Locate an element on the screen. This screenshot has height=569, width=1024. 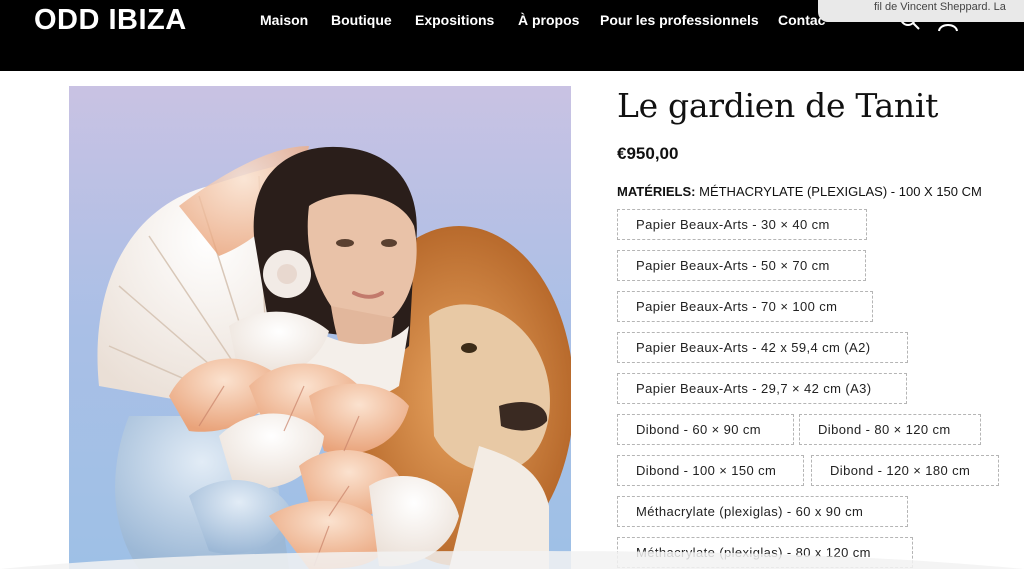
nav-item-a-propos: À propos is located at coordinates (548, 20).